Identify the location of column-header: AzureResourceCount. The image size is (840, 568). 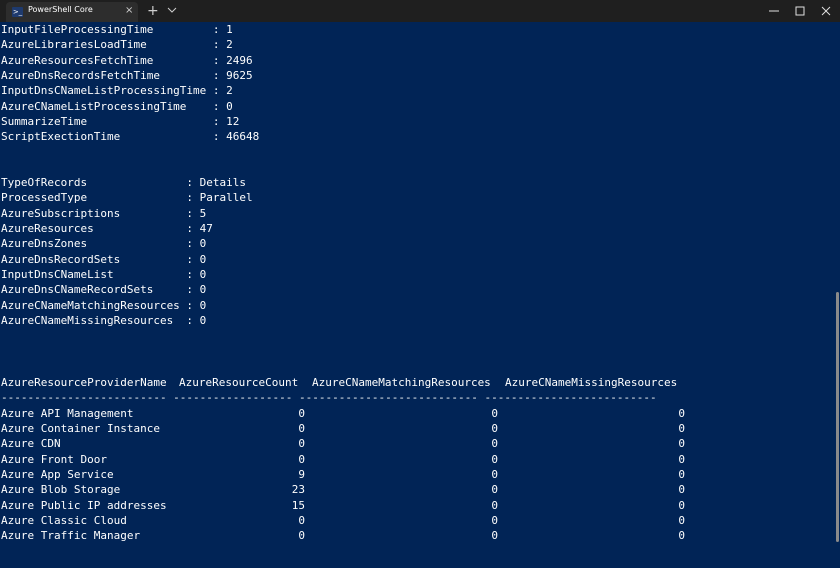
(239, 382).